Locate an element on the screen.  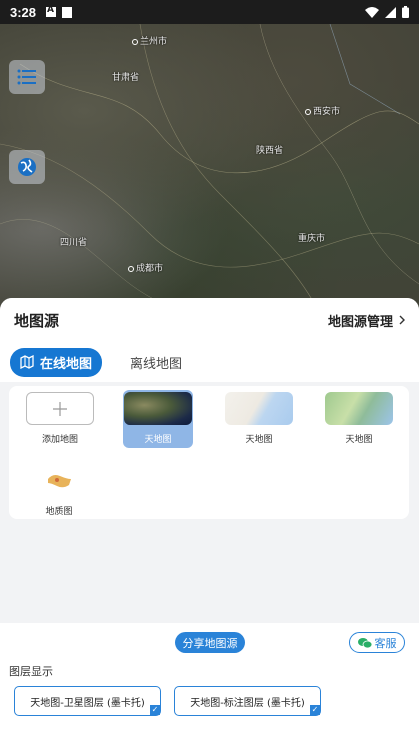
layer-annotation-toggle: 天地图-标注图层 (墨卡托) ✓ is located at coordinates (247, 701).